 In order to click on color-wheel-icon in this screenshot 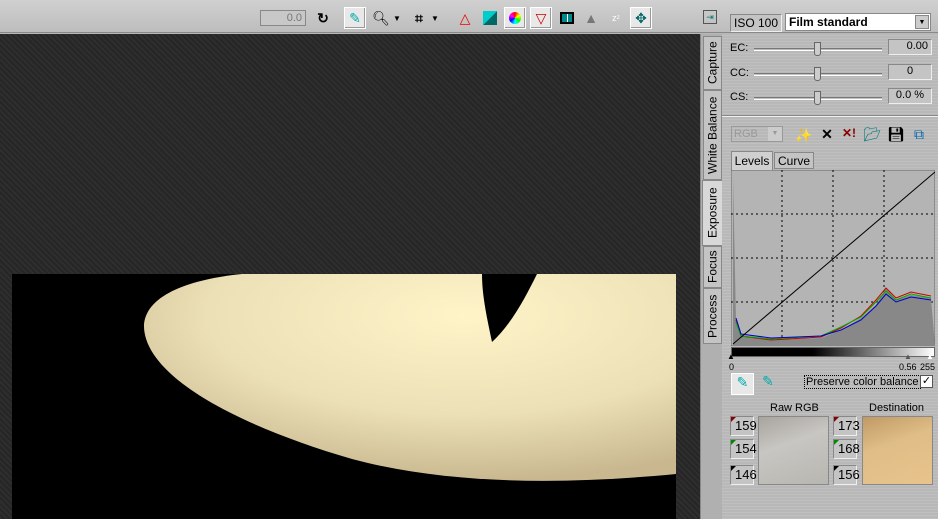, I will do `click(515, 18)`.